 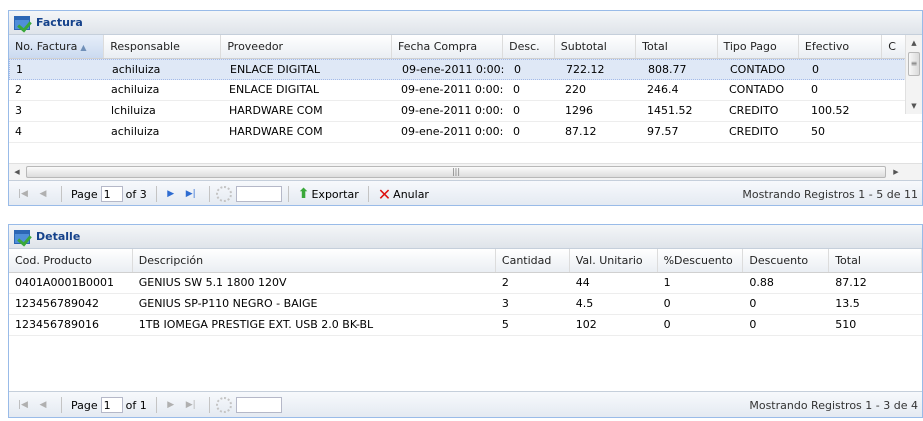 I want to click on grid-icon, so click(x=23, y=237).